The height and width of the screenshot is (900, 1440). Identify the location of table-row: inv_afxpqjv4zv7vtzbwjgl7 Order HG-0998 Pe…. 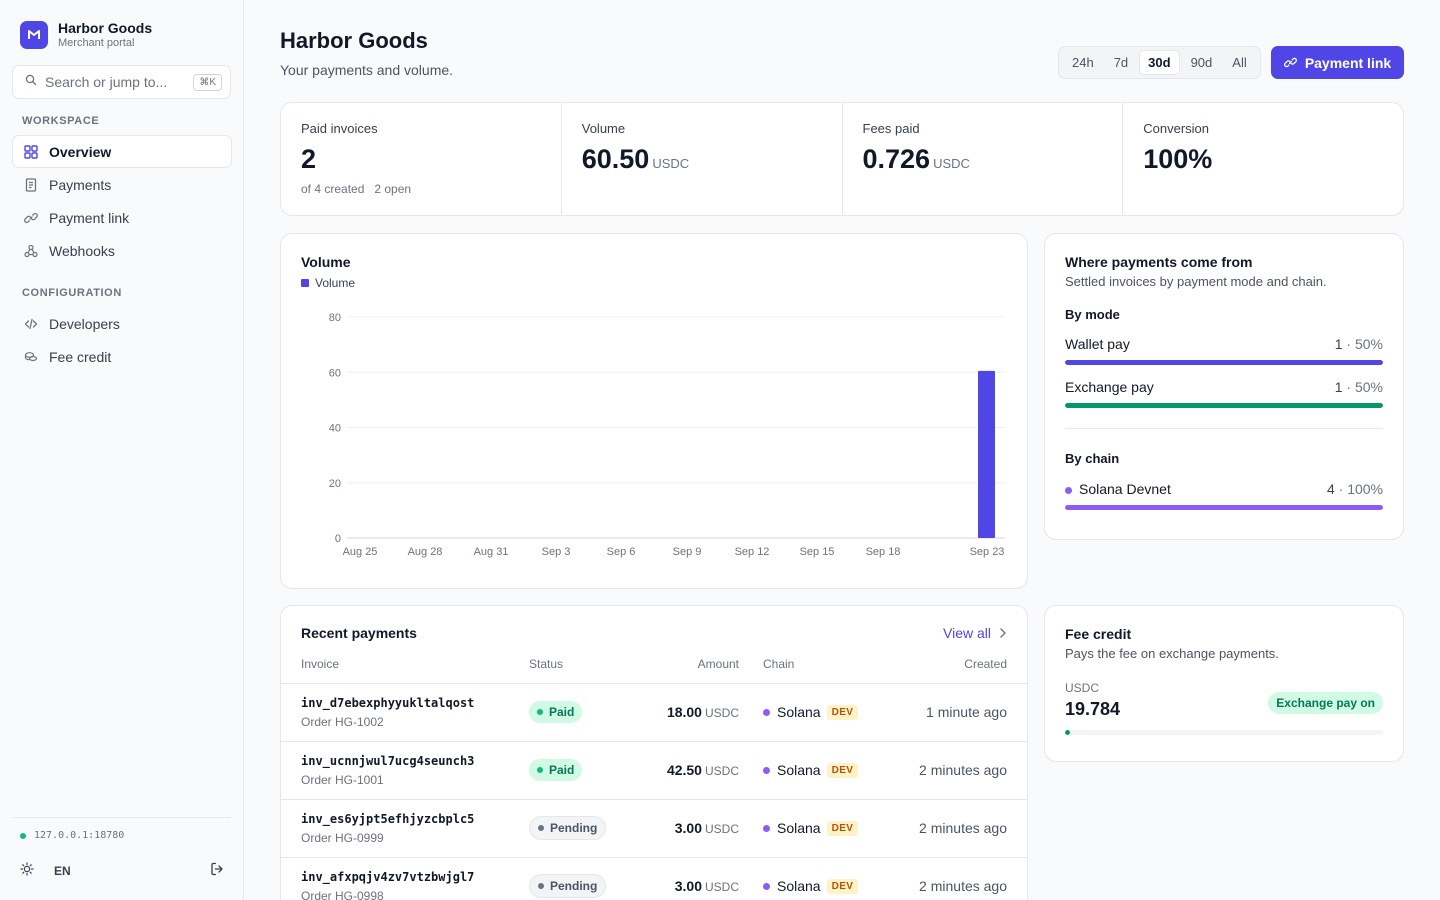
(654, 878).